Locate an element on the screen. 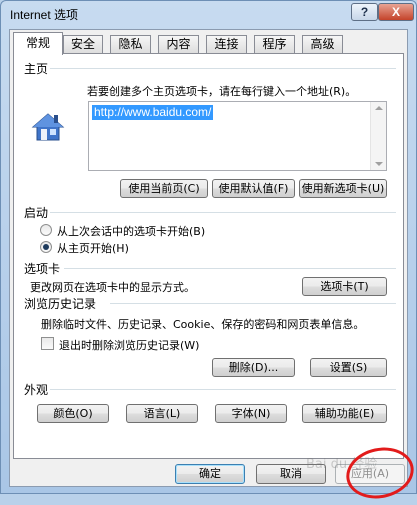  tab-content: 内容 is located at coordinates (178, 44).